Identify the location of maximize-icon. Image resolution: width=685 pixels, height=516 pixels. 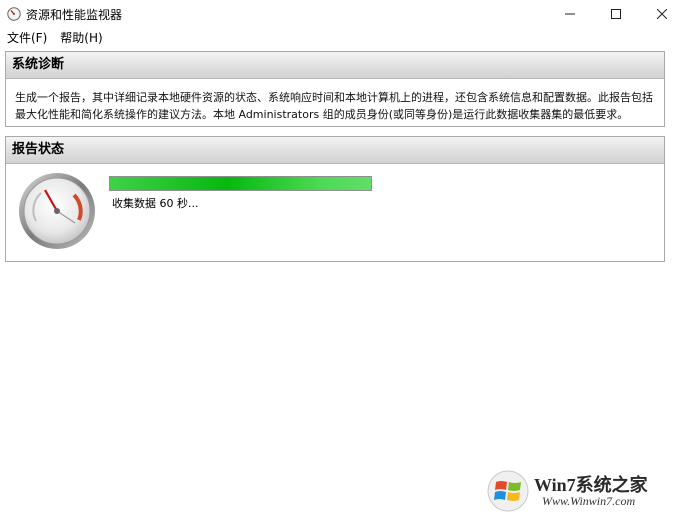
(616, 14).